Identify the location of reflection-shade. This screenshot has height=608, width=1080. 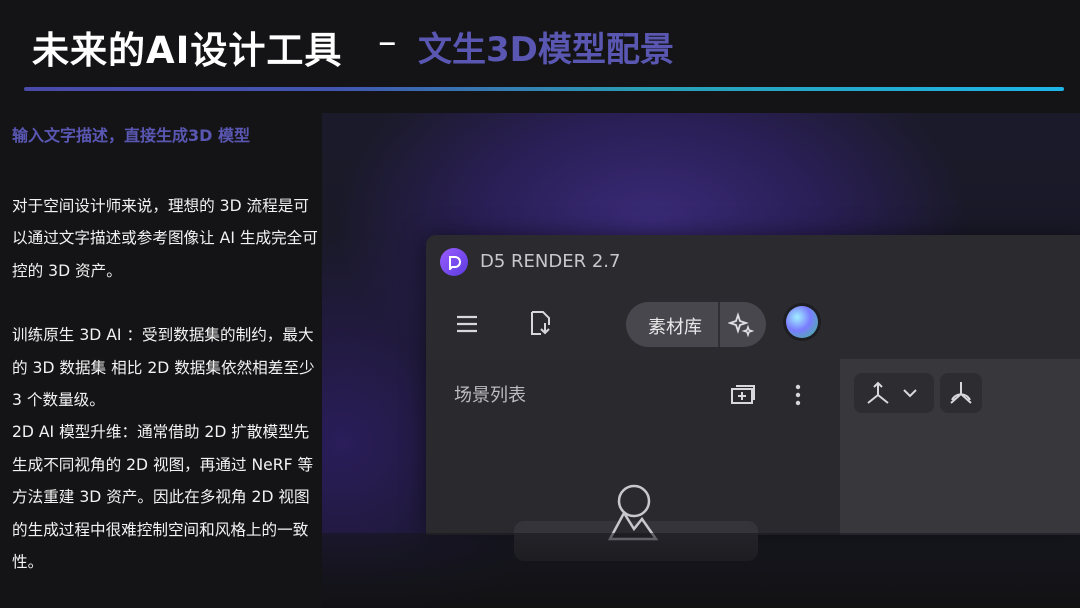
(701, 570).